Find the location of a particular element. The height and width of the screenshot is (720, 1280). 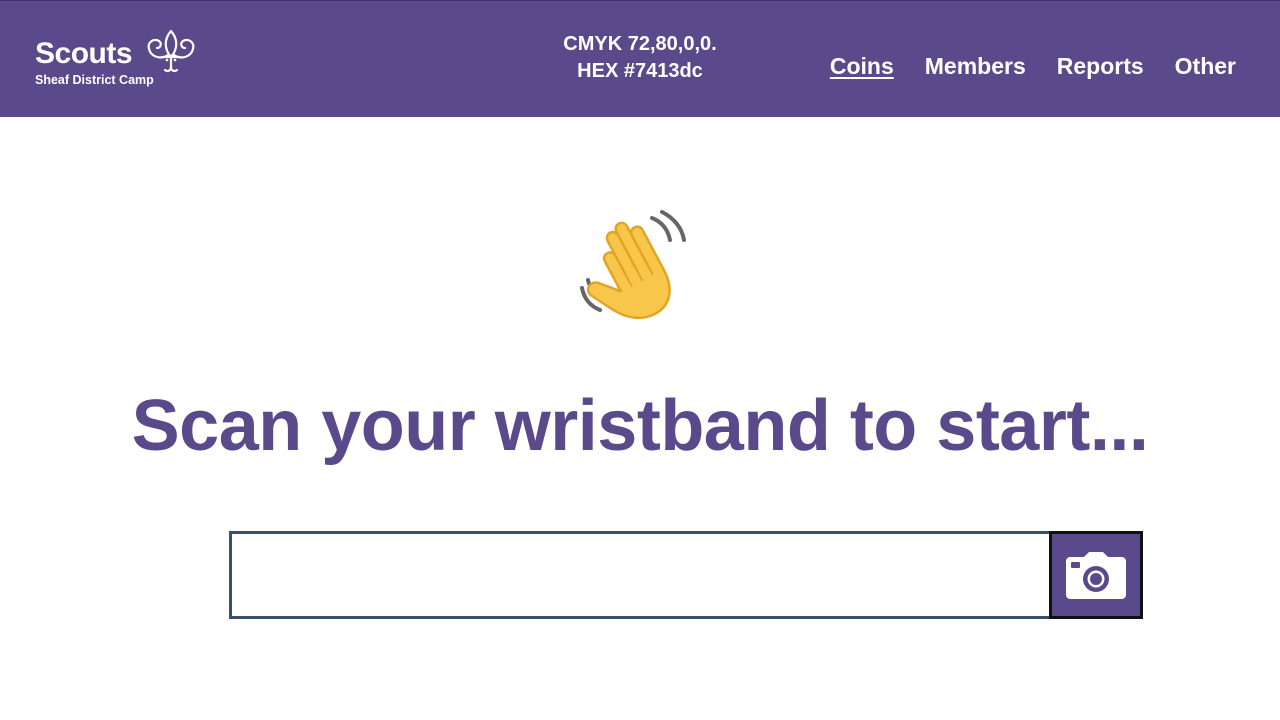

camera-scan-button is located at coordinates (1096, 575).